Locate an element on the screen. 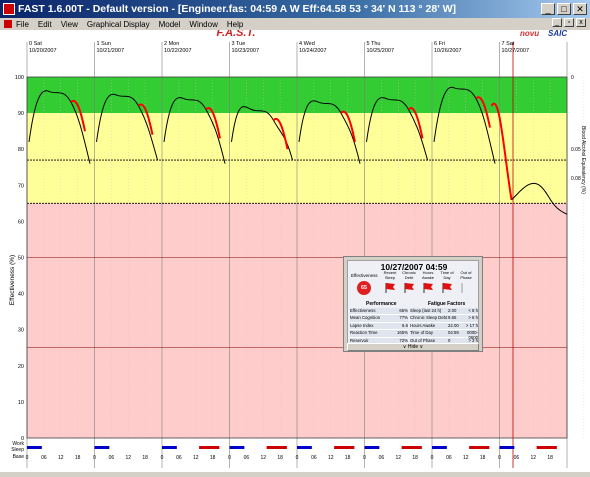 The width and height of the screenshot is (590, 477). left-tick-label: 50 is located at coordinates (21, 259).